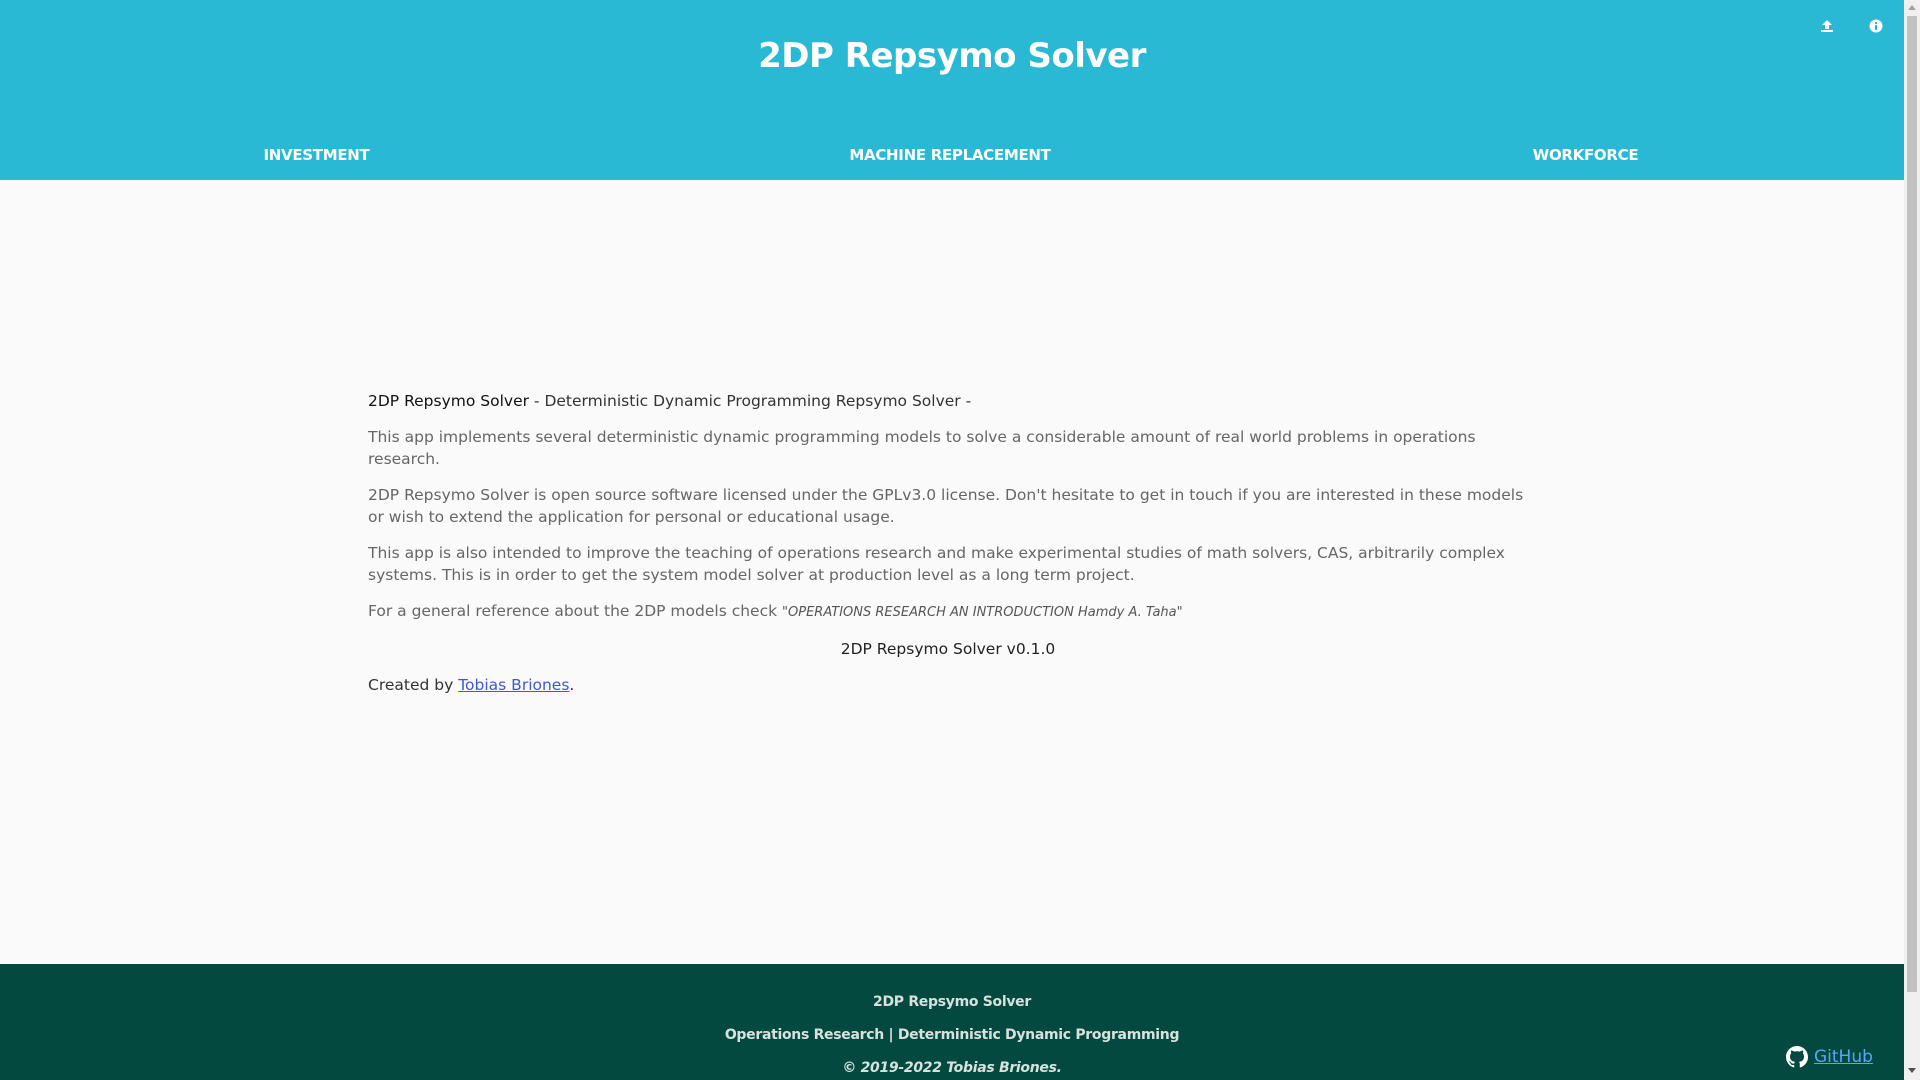 This screenshot has width=1920, height=1080. Describe the element at coordinates (948, 649) in the screenshot. I see `version-label: 2DP Repsymo Solver v0.1.0` at that location.